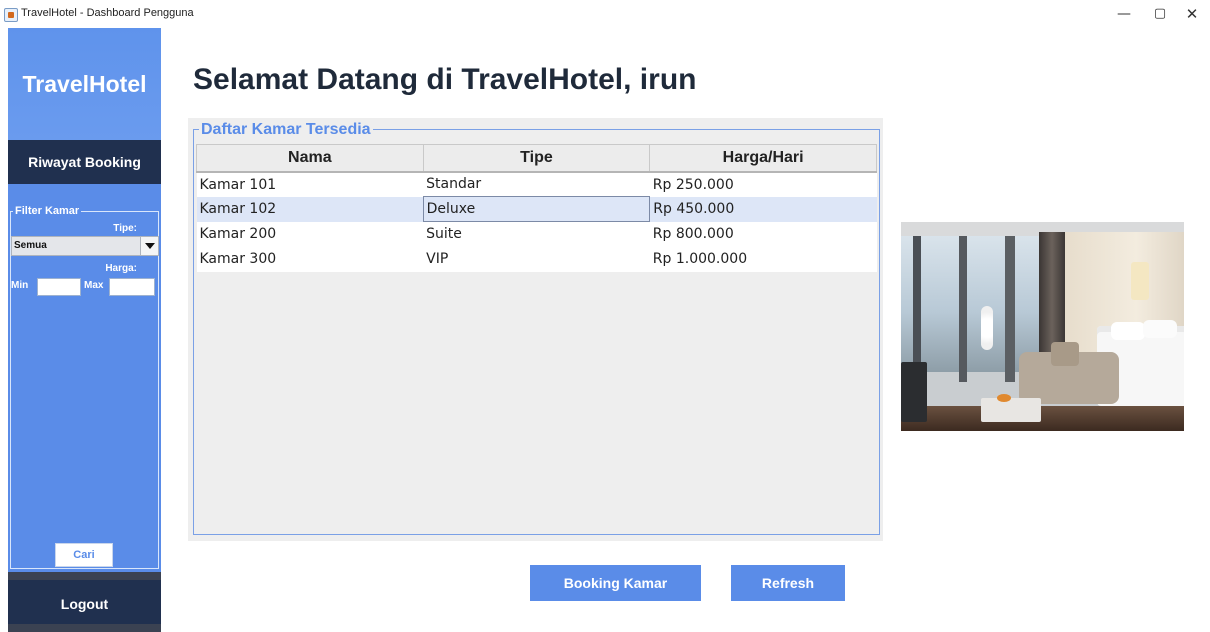 The image size is (1210, 632). I want to click on min-price-input, so click(59, 287).